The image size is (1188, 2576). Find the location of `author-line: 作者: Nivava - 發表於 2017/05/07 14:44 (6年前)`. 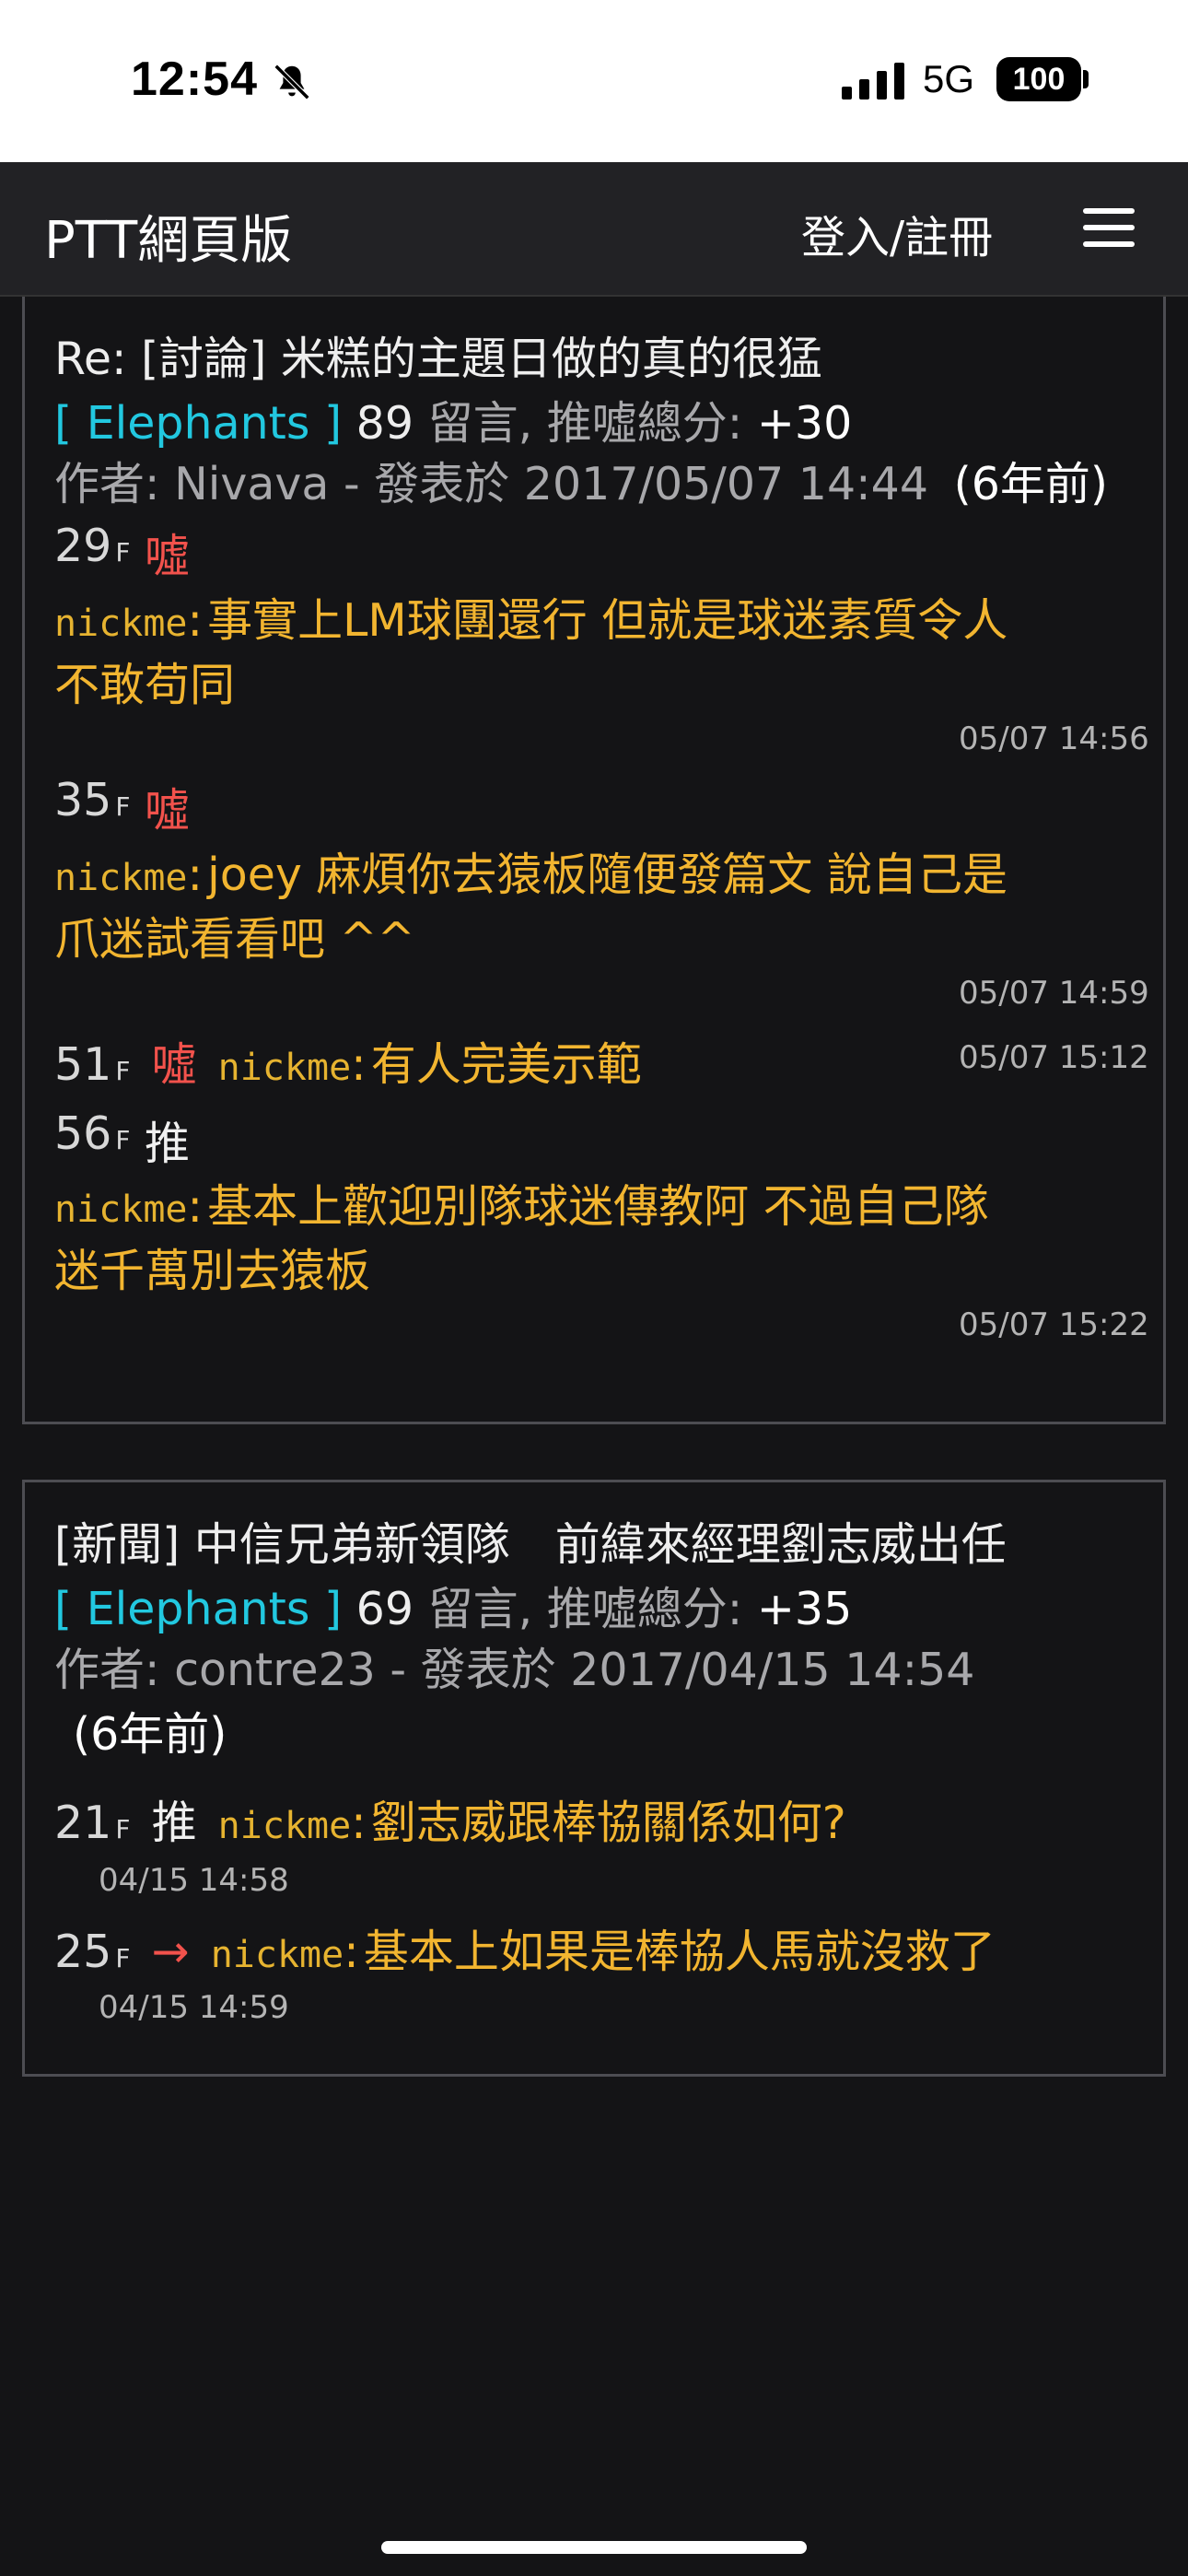

author-line: 作者: Nivava - 發表於 2017/05/07 14:44 (6年前) is located at coordinates (581, 480).